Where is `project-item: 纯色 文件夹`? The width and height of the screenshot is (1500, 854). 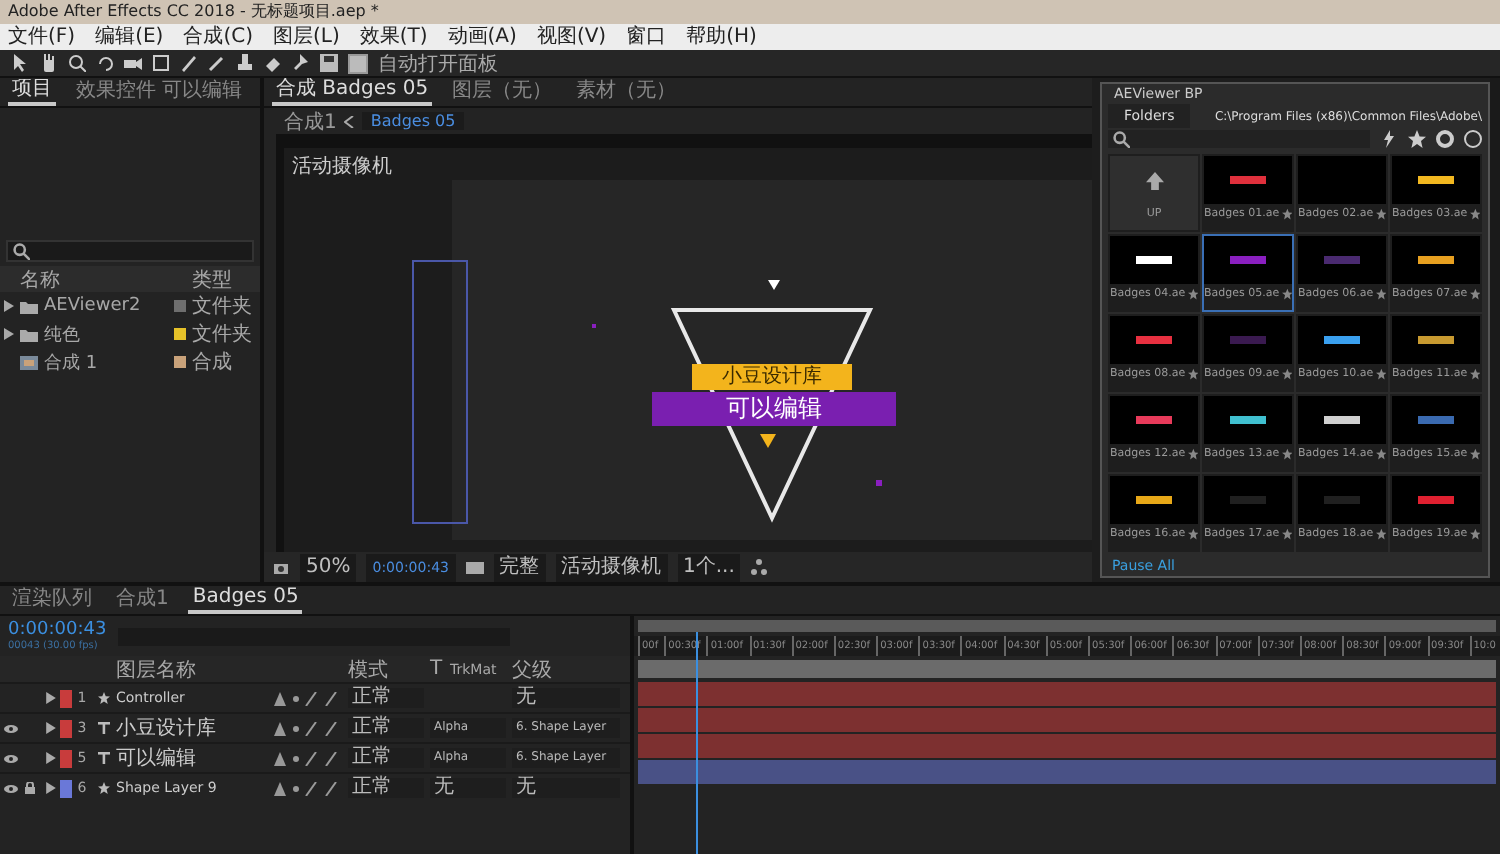 project-item: 纯色 文件夹 is located at coordinates (130, 334).